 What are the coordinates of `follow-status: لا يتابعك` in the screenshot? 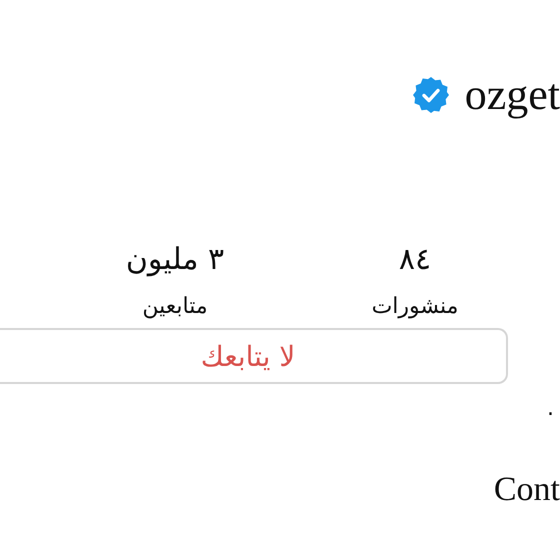 It's located at (248, 356).